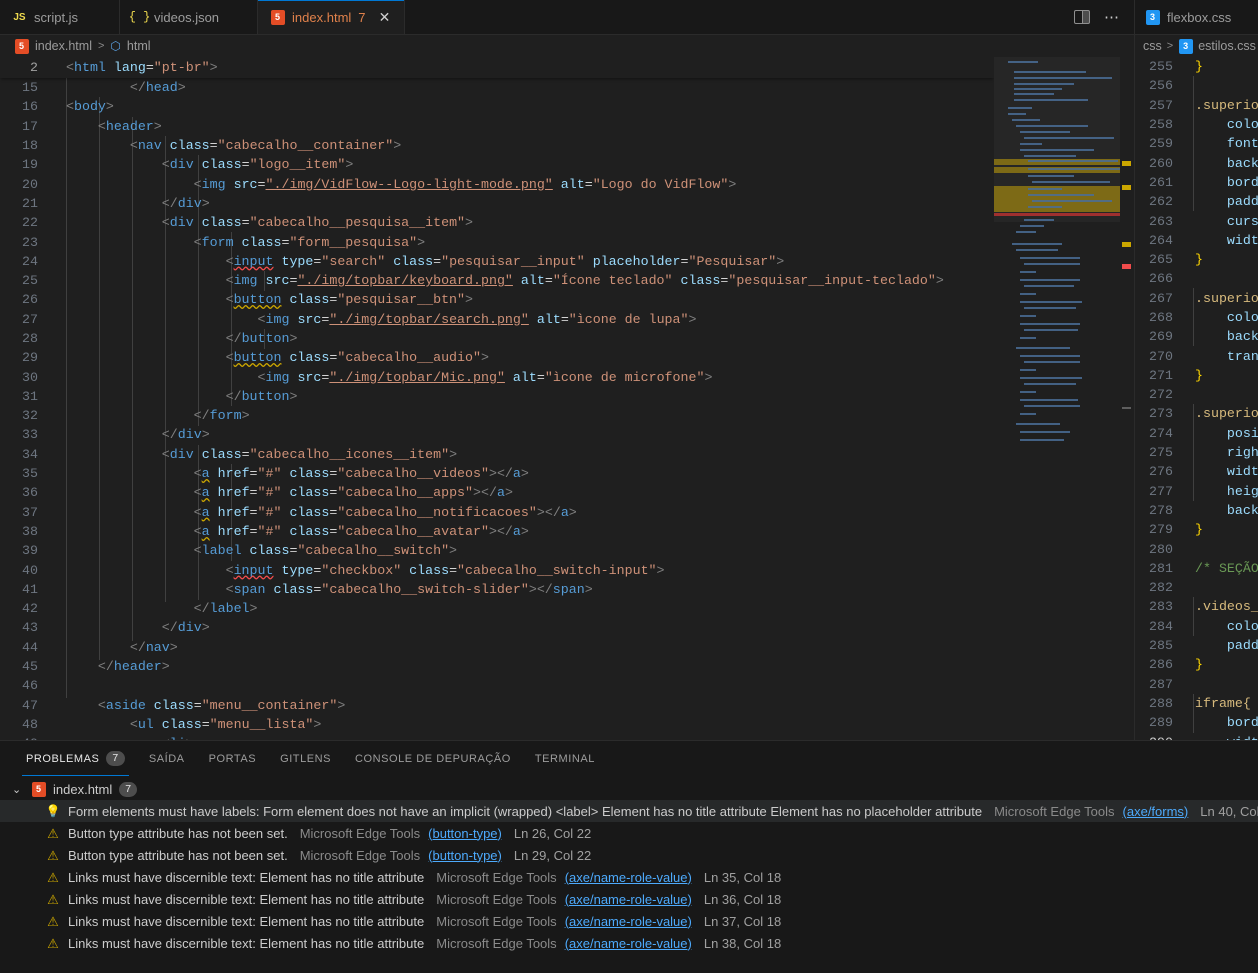 This screenshot has height=973, width=1258. What do you see at coordinates (1196, 124) in the screenshot?
I see `code-line: 258 colo` at bounding box center [1196, 124].